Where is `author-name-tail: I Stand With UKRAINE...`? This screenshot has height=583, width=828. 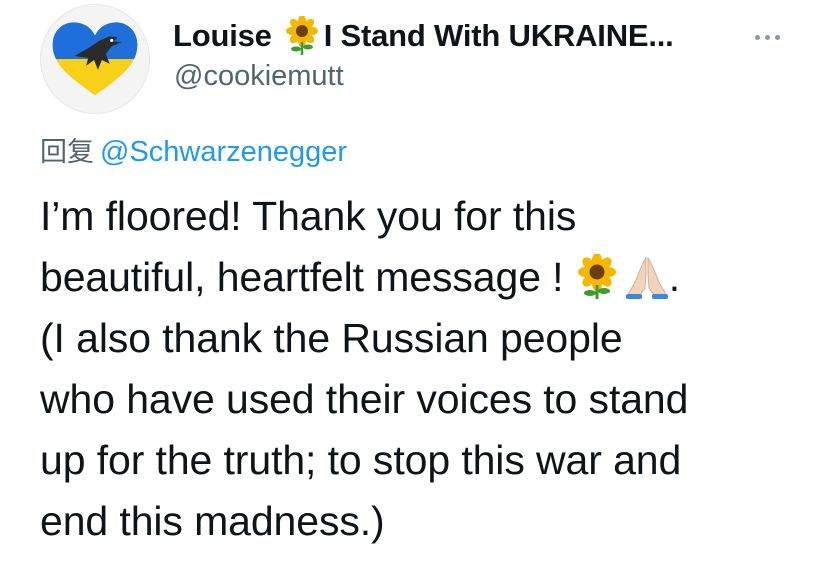 author-name-tail: I Stand With UKRAINE... is located at coordinates (498, 35).